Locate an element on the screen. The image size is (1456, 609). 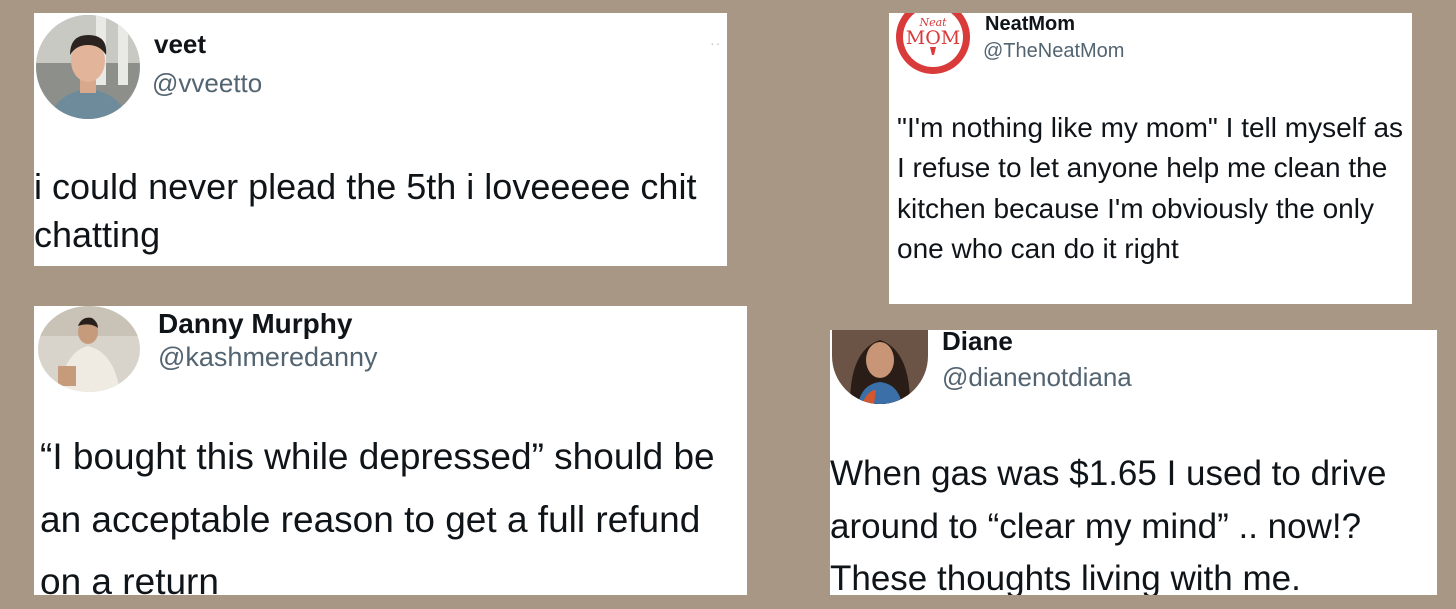
display-name: Diane is located at coordinates (977, 343).